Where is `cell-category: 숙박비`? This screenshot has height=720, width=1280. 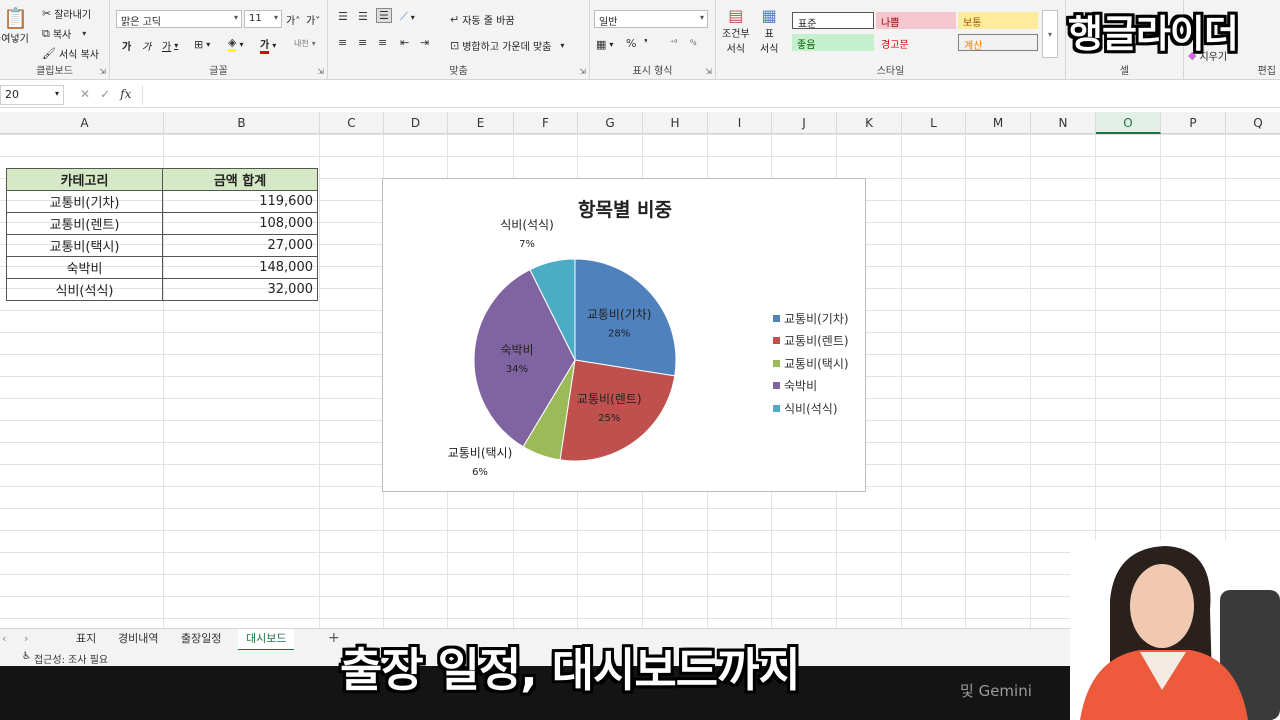
cell-category: 숙박비 is located at coordinates (84, 267).